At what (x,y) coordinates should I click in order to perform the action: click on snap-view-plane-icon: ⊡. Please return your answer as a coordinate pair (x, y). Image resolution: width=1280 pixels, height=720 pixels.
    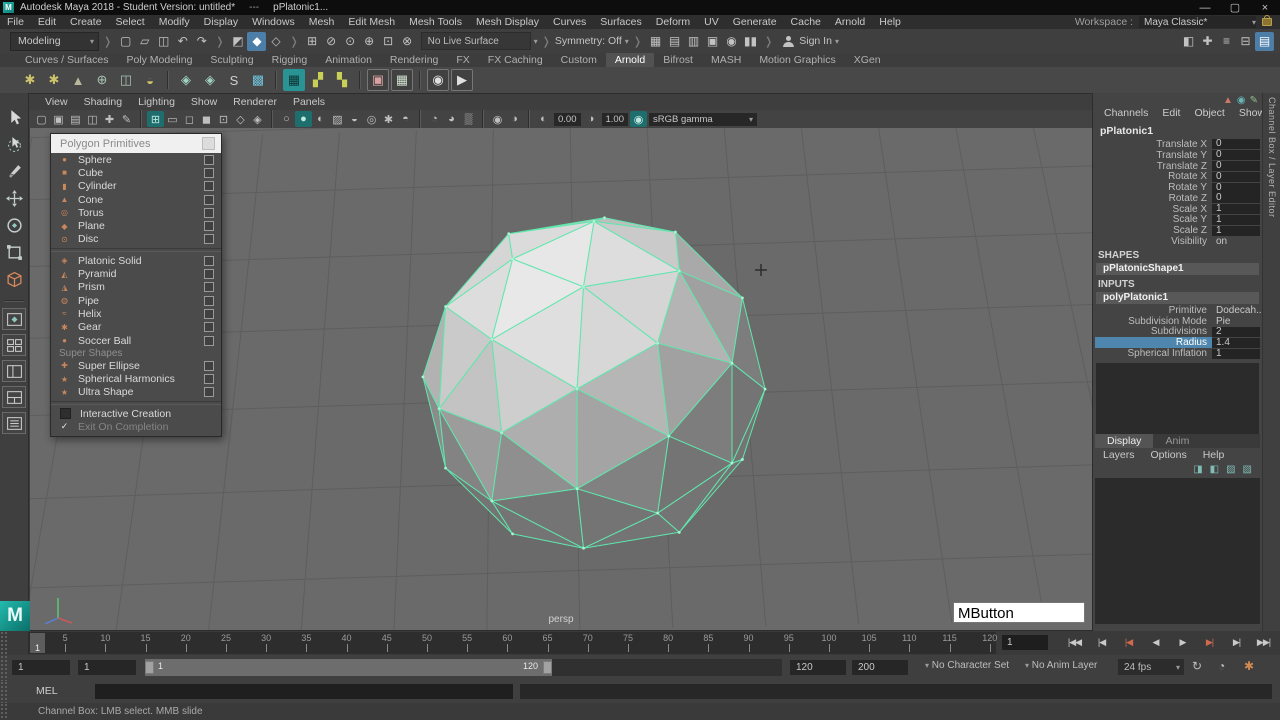
    Looking at the image, I should click on (388, 41).